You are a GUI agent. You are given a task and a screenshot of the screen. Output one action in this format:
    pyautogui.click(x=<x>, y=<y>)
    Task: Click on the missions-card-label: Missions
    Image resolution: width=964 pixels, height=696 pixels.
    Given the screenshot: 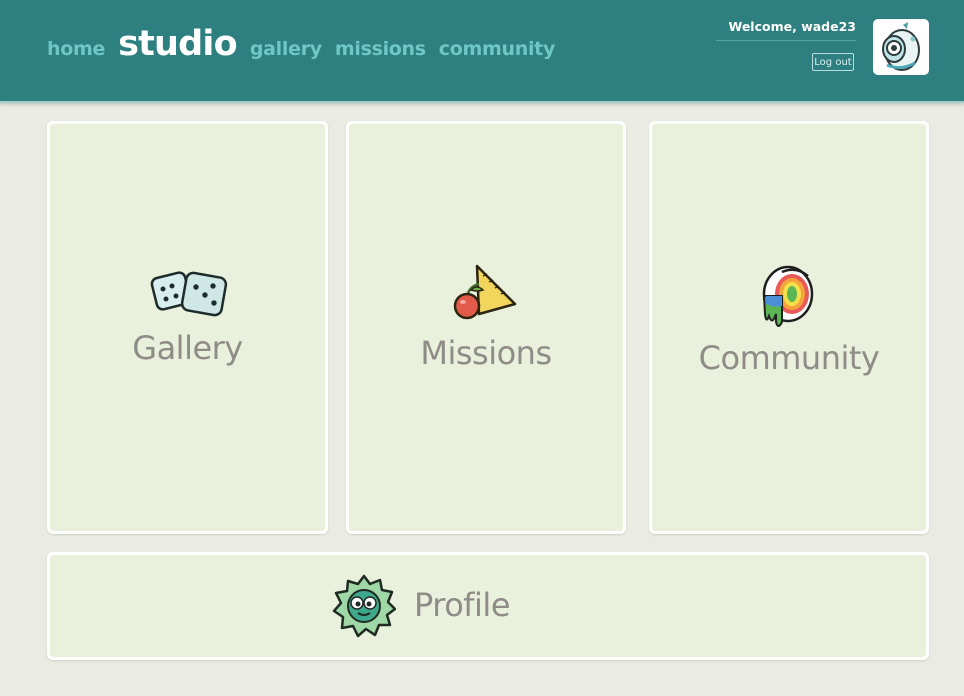 What is the action you would take?
    pyautogui.click(x=486, y=353)
    